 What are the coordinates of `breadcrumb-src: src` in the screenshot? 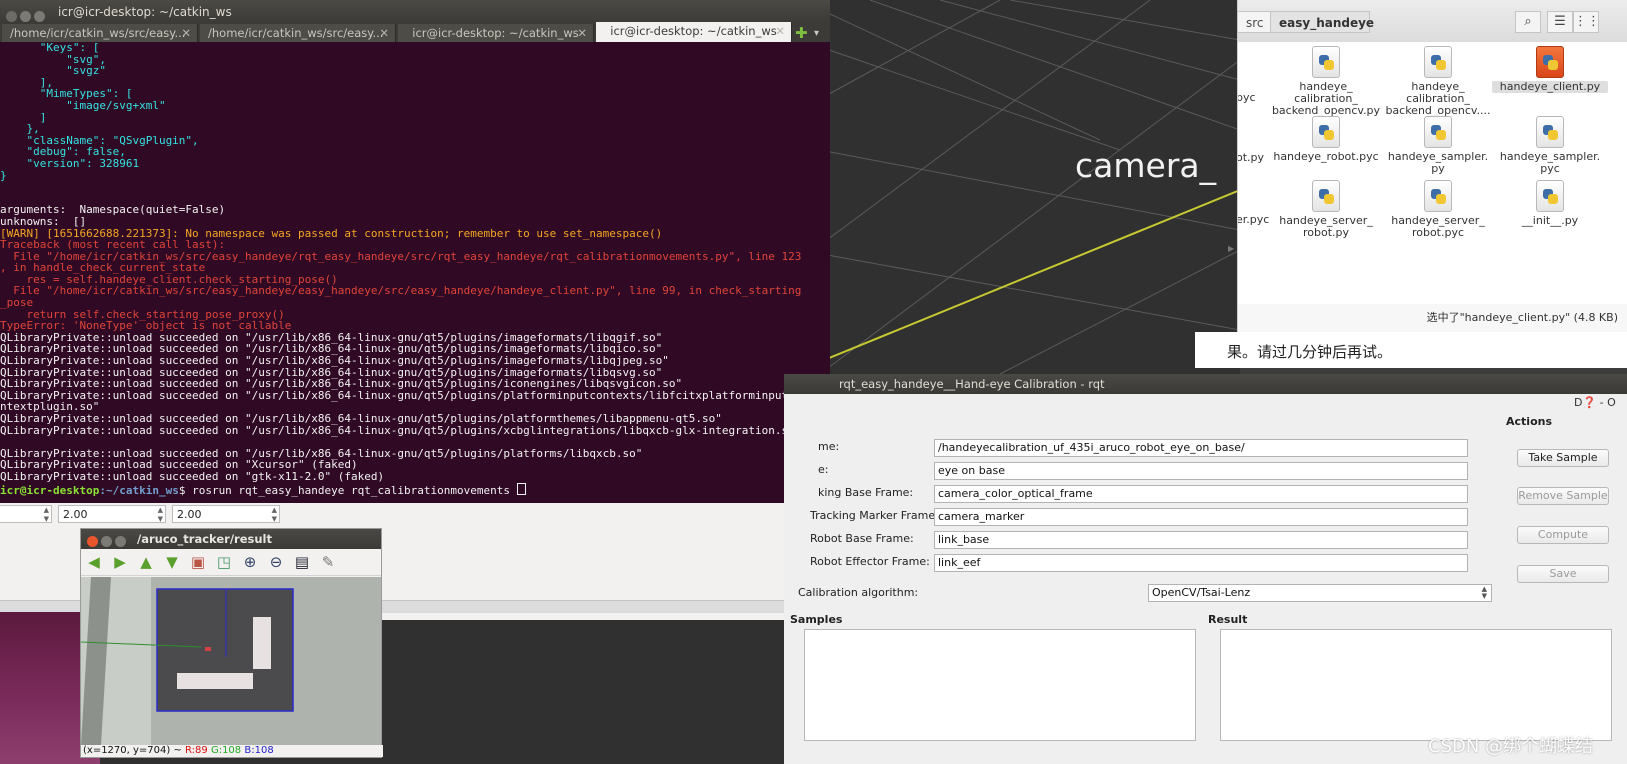 It's located at (1254, 22).